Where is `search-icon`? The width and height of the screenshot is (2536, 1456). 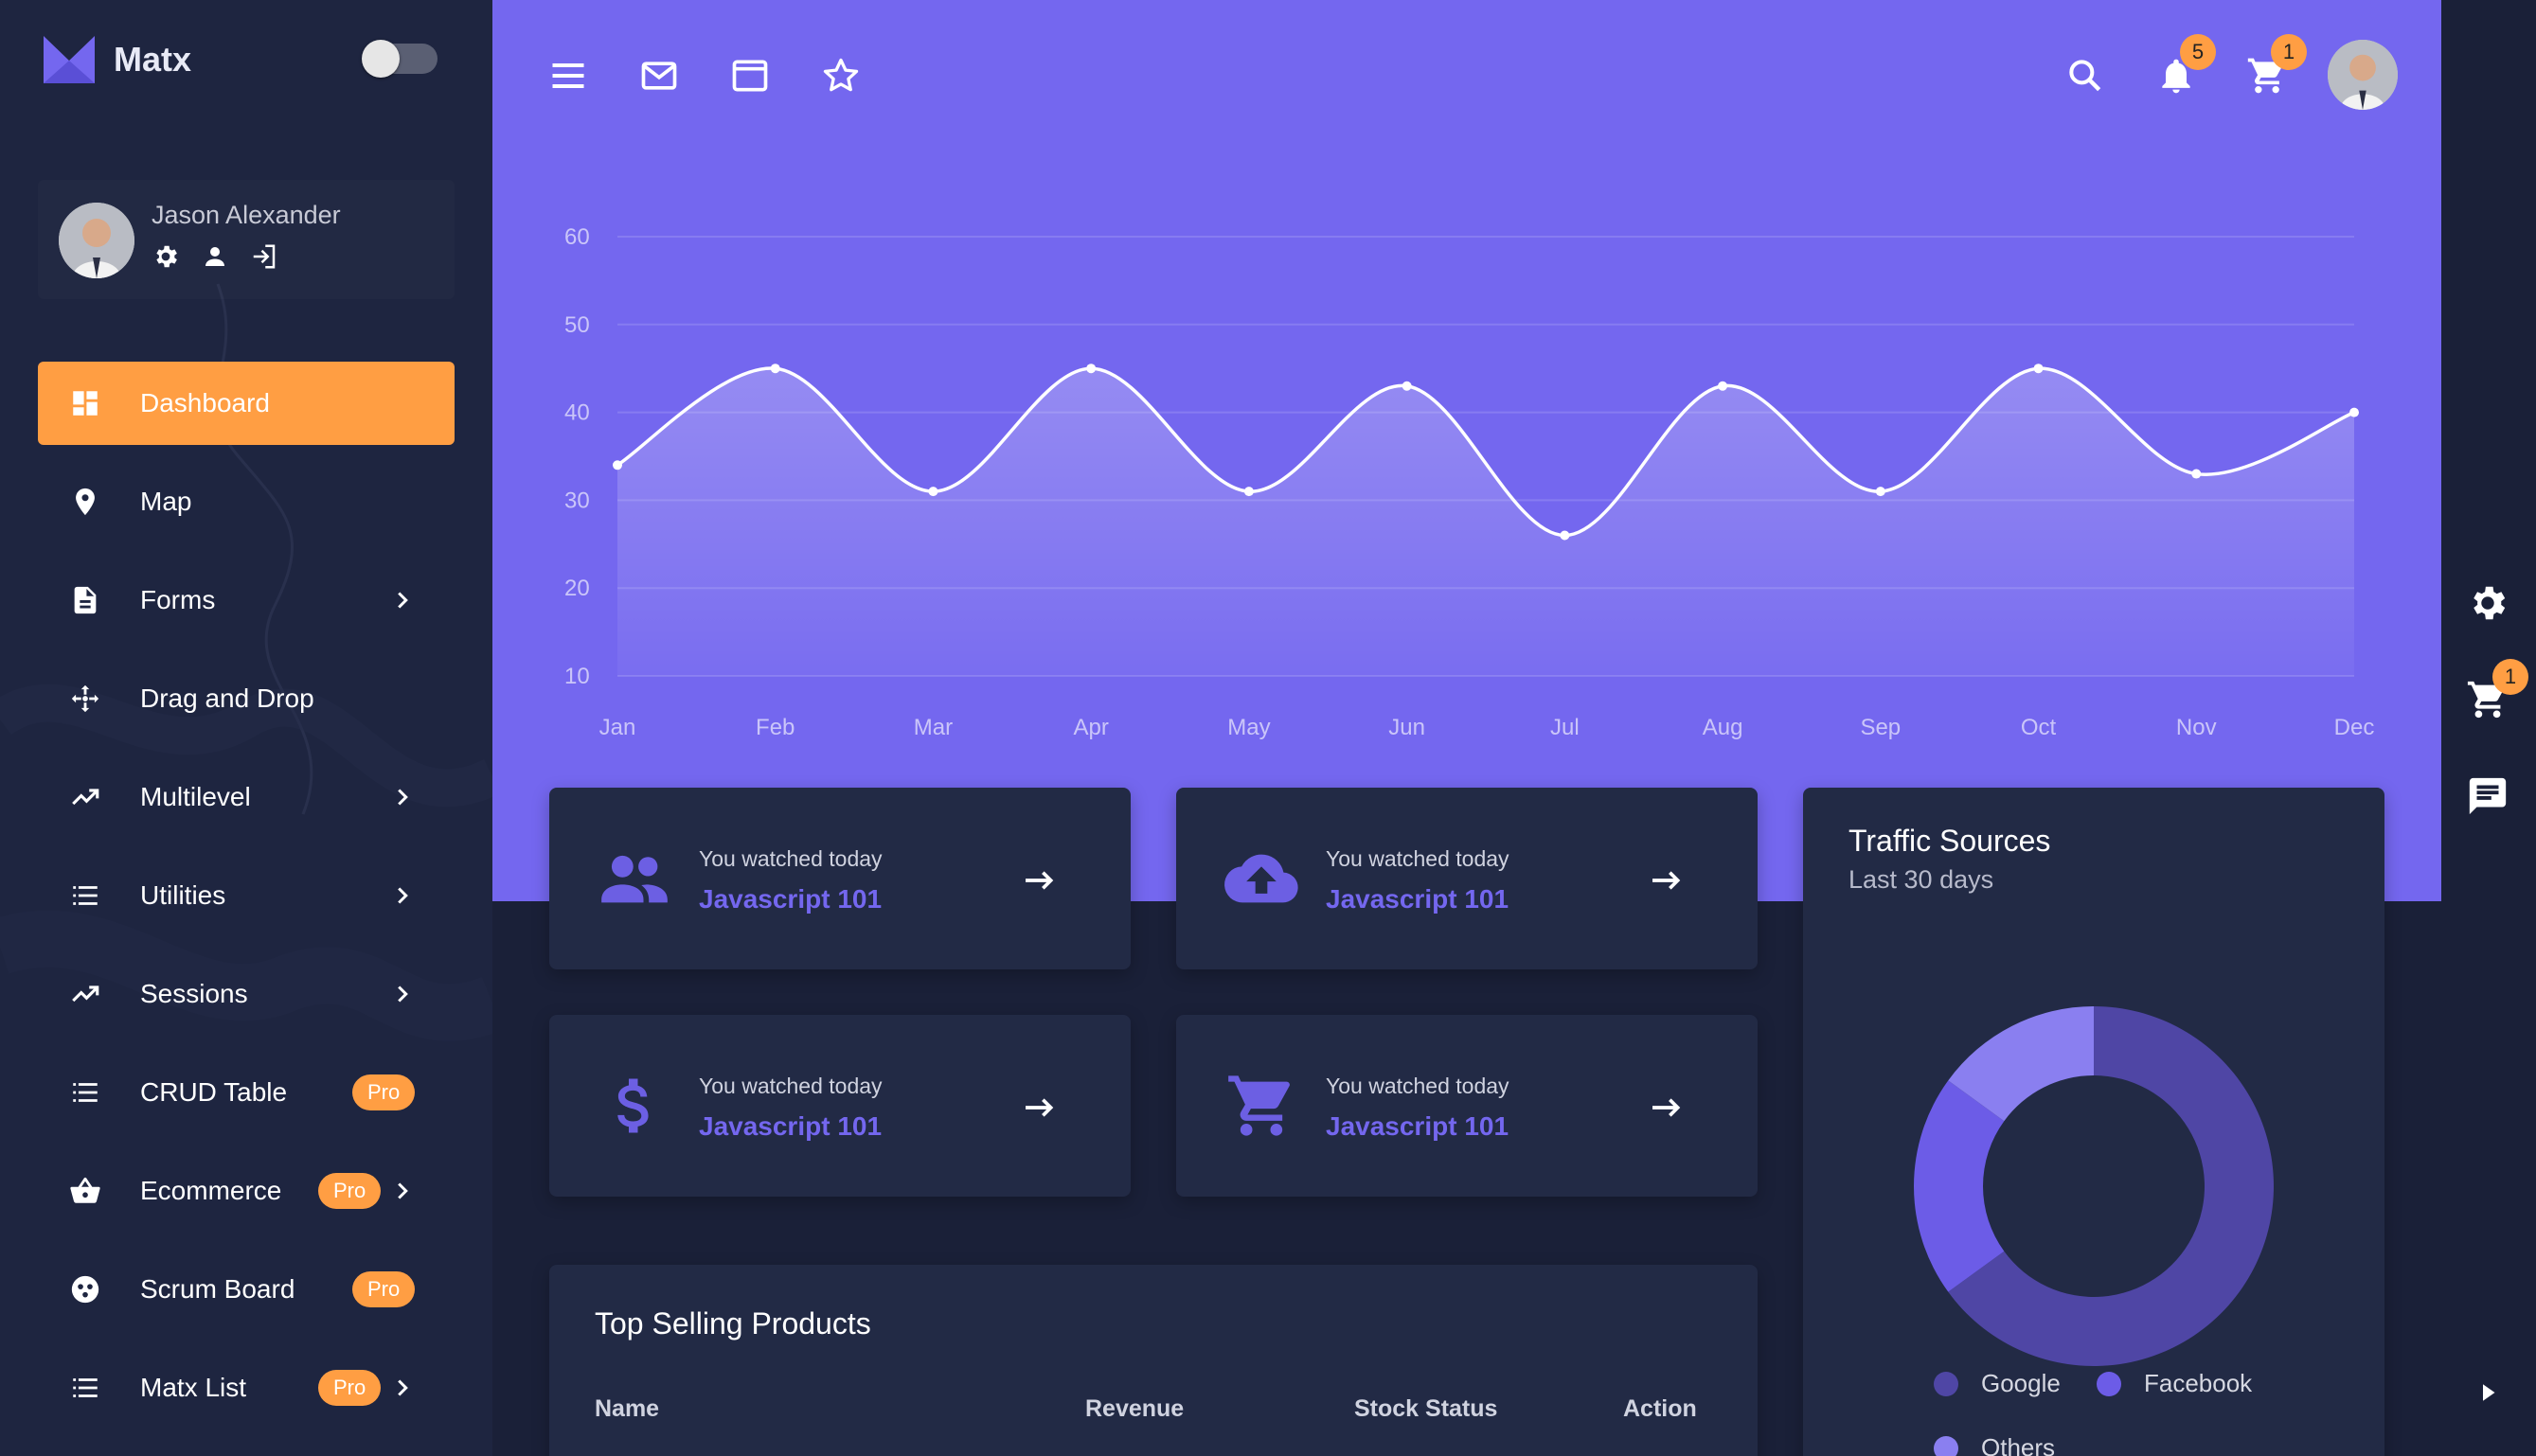
search-icon is located at coordinates (2085, 76).